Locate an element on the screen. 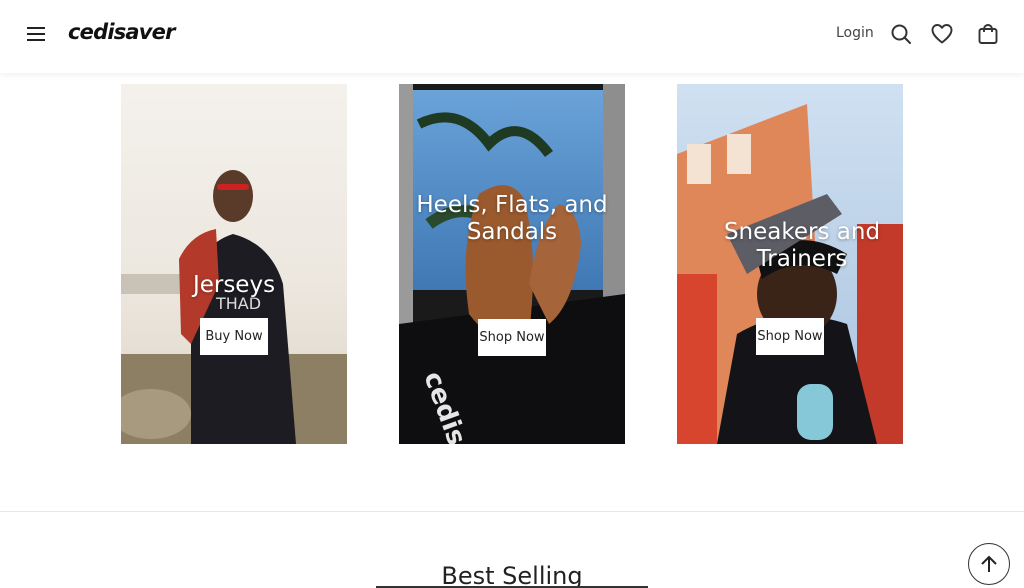  sandals-photo: cedisaver is located at coordinates (512, 264).